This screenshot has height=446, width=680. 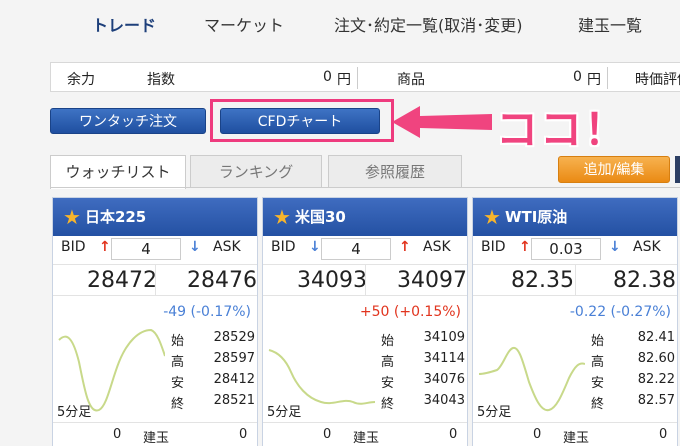 What do you see at coordinates (161, 80) in the screenshot?
I see `index-label: 指数` at bounding box center [161, 80].